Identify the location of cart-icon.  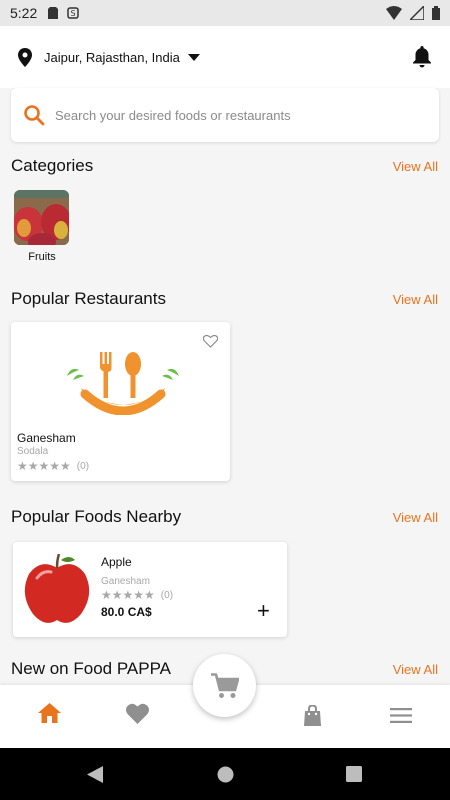
(224, 685).